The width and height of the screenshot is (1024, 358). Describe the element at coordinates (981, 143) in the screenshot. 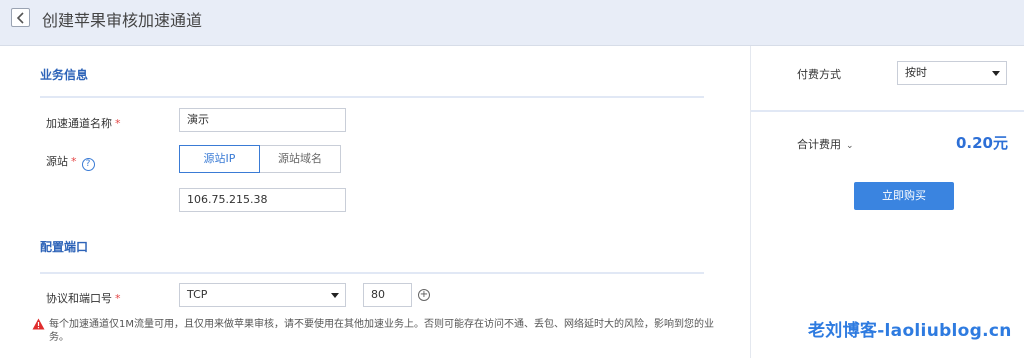

I see `total-value: 0.20元` at that location.